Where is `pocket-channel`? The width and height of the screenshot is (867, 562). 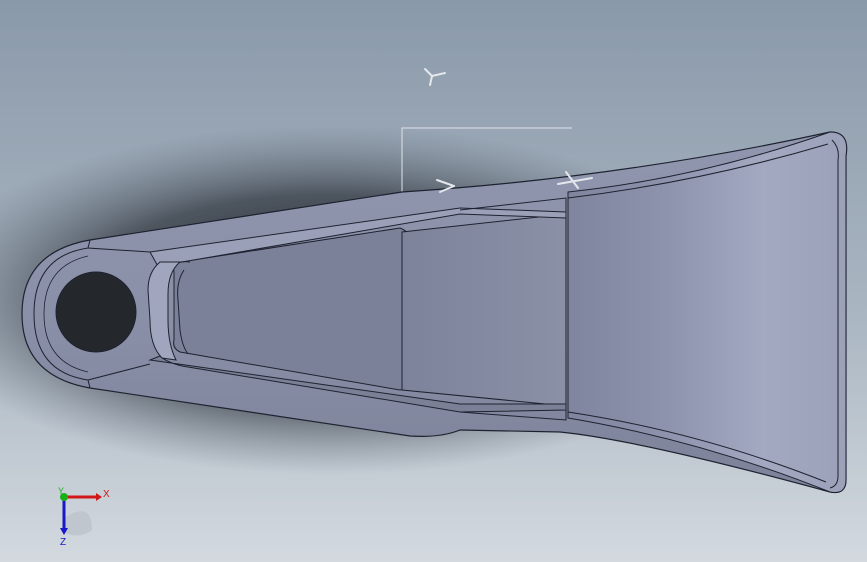 pocket-channel is located at coordinates (484, 310).